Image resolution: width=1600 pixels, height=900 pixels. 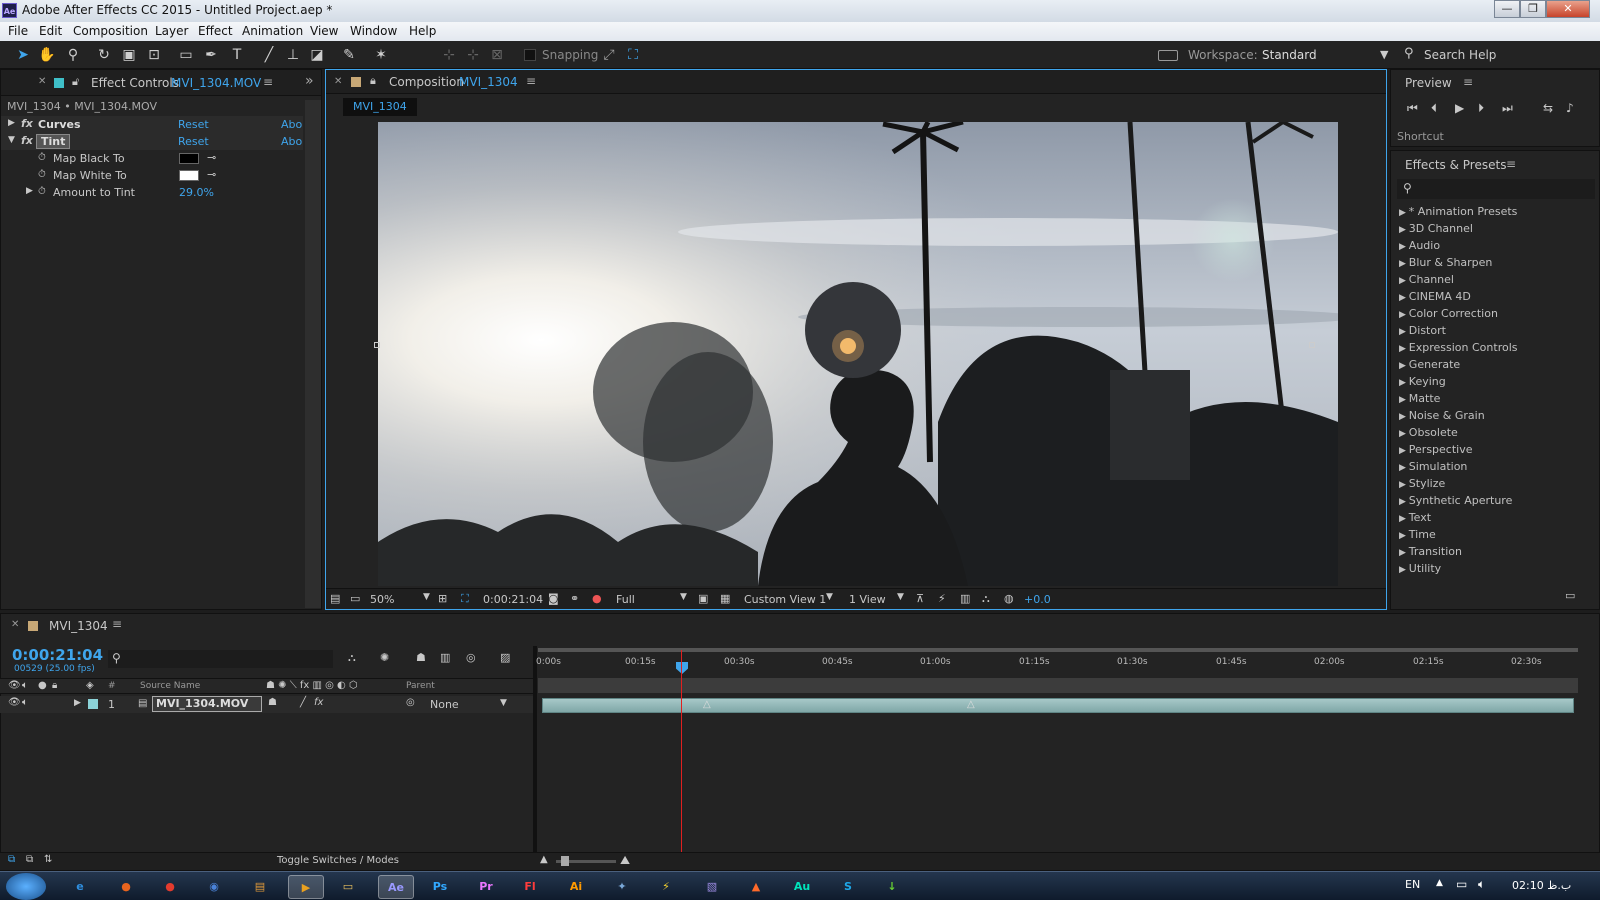 What do you see at coordinates (1420, 568) in the screenshot?
I see `effect-category-item: ▶ Utility` at bounding box center [1420, 568].